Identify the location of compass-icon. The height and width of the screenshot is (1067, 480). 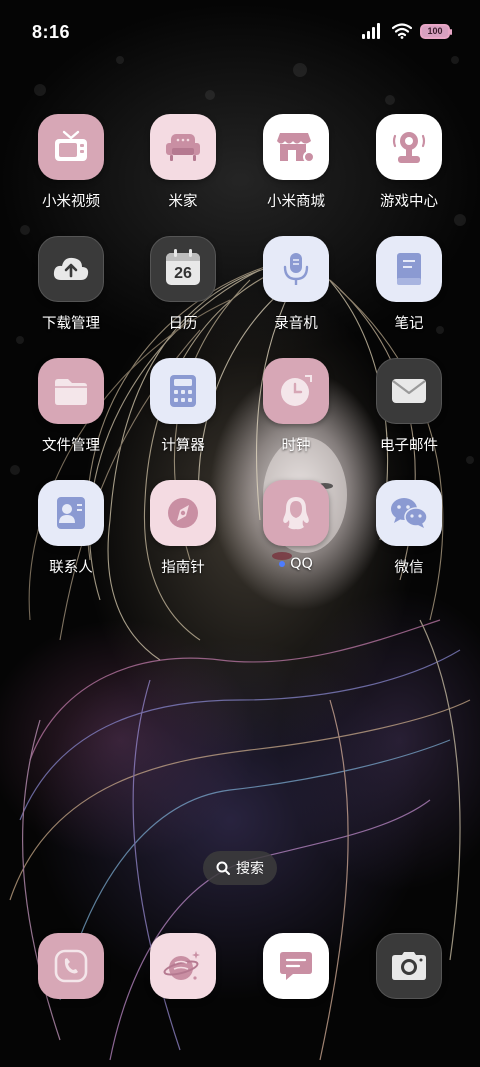
(183, 513).